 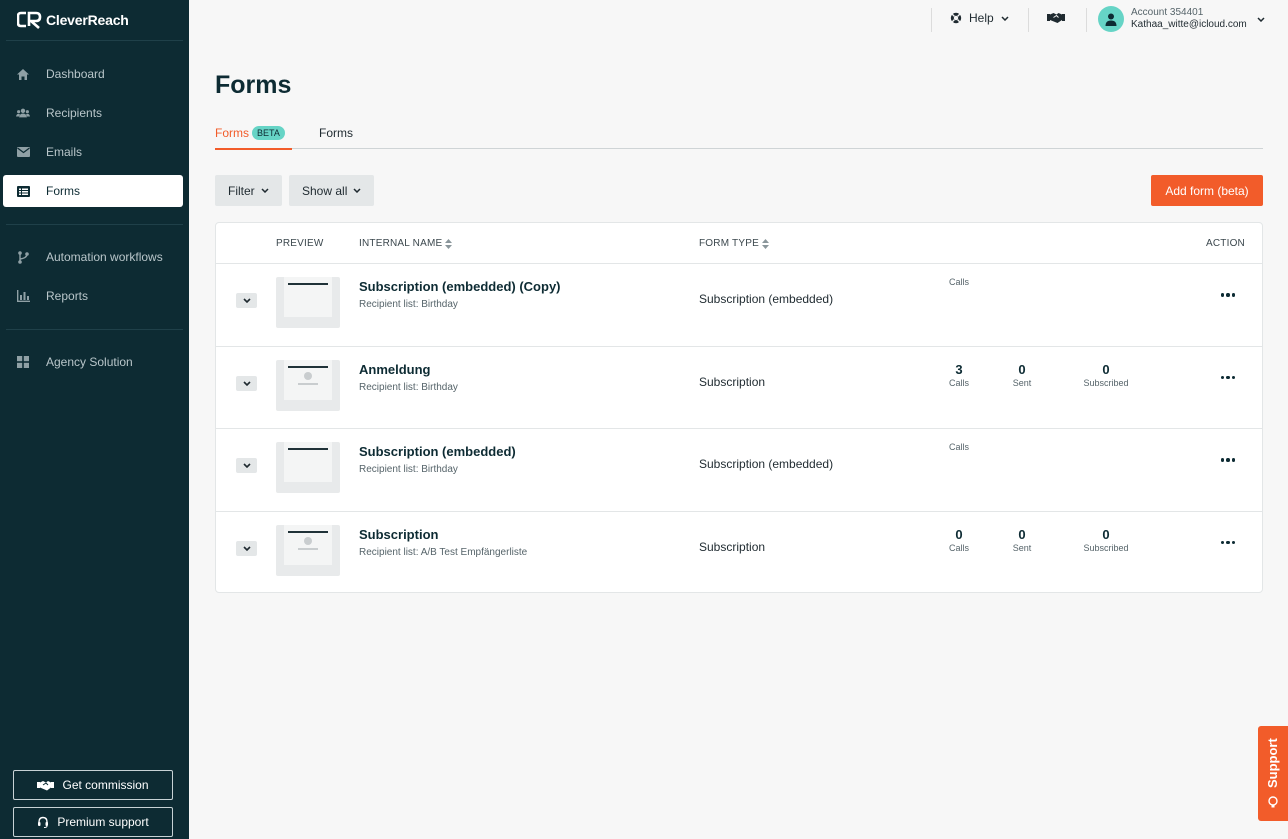 I want to click on help-menu: Help, so click(x=979, y=18).